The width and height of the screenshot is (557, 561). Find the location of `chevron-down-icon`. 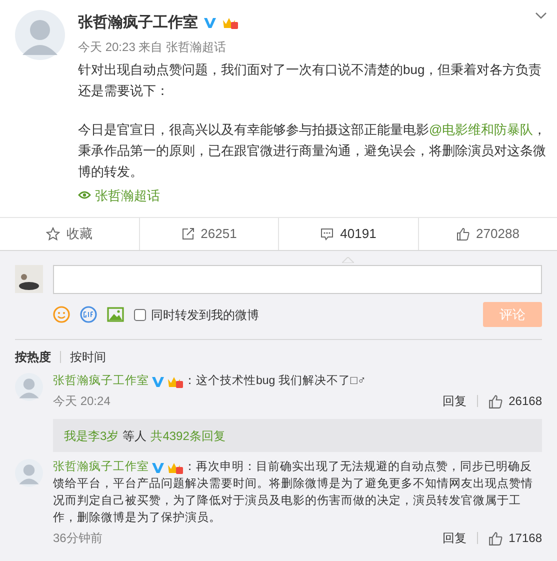

chevron-down-icon is located at coordinates (541, 16).